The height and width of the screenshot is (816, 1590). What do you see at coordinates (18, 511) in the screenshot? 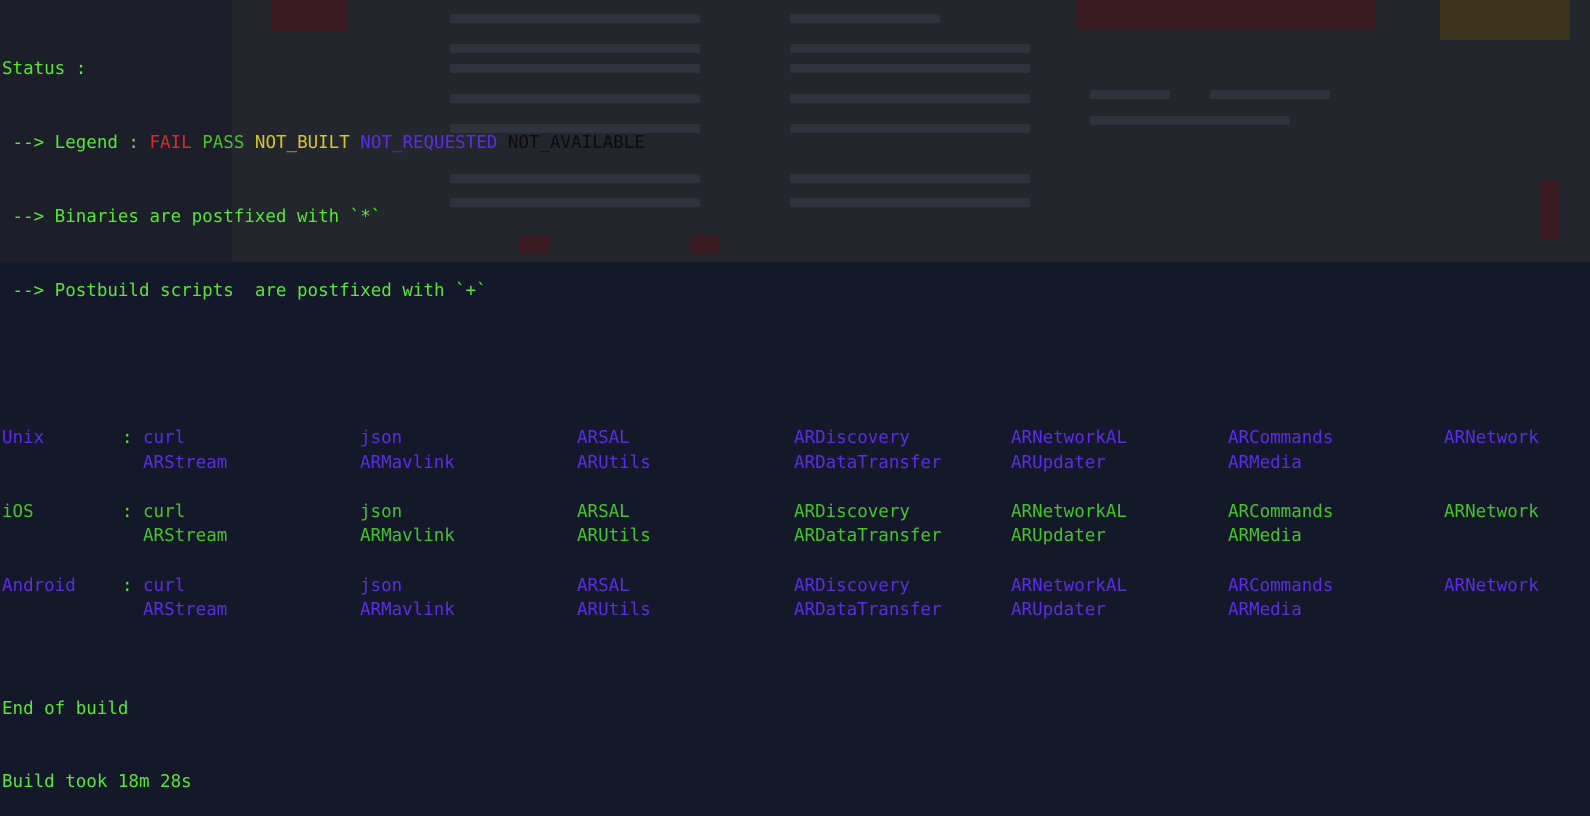
I see `platform-name: iOS` at bounding box center [18, 511].